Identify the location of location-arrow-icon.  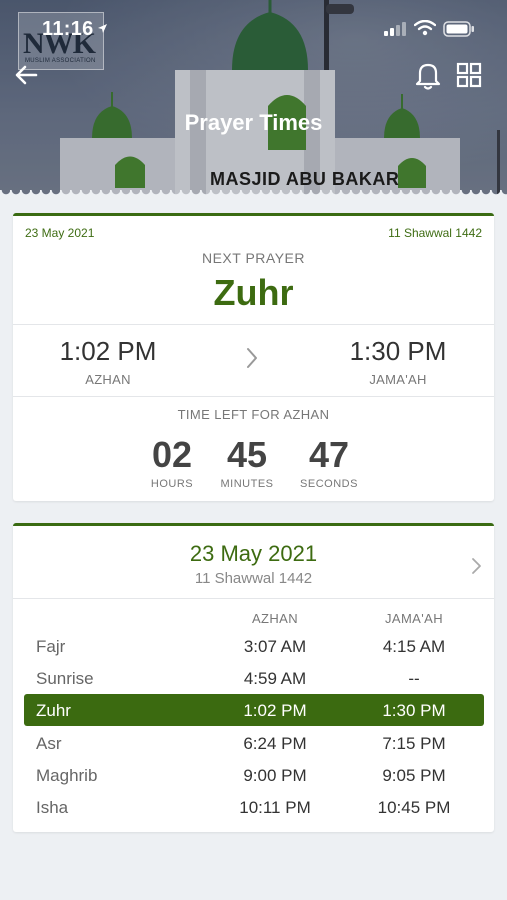
(102, 28).